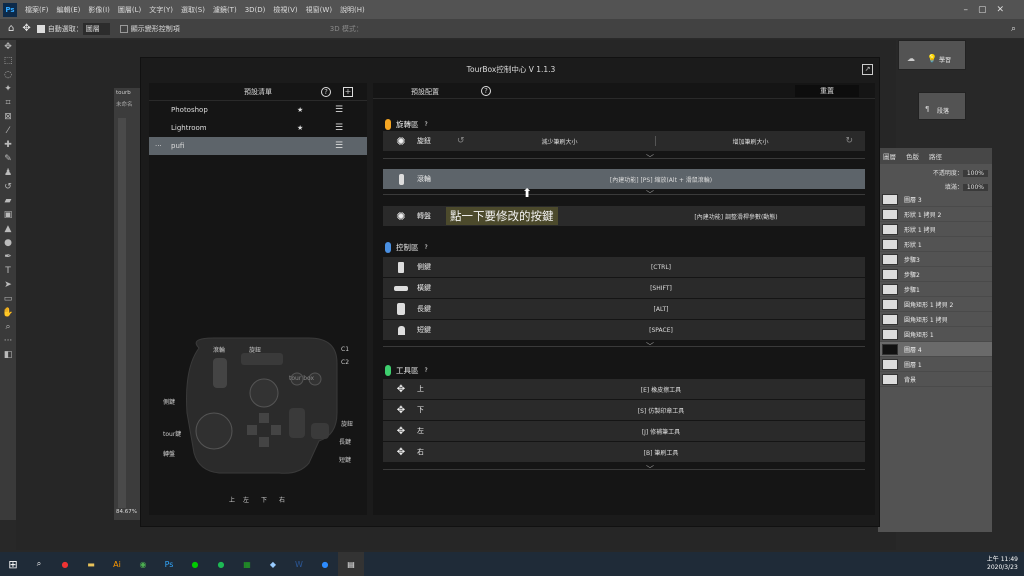  What do you see at coordinates (935, 156) in the screenshot?
I see `tab-paths: 路徑` at bounding box center [935, 156].